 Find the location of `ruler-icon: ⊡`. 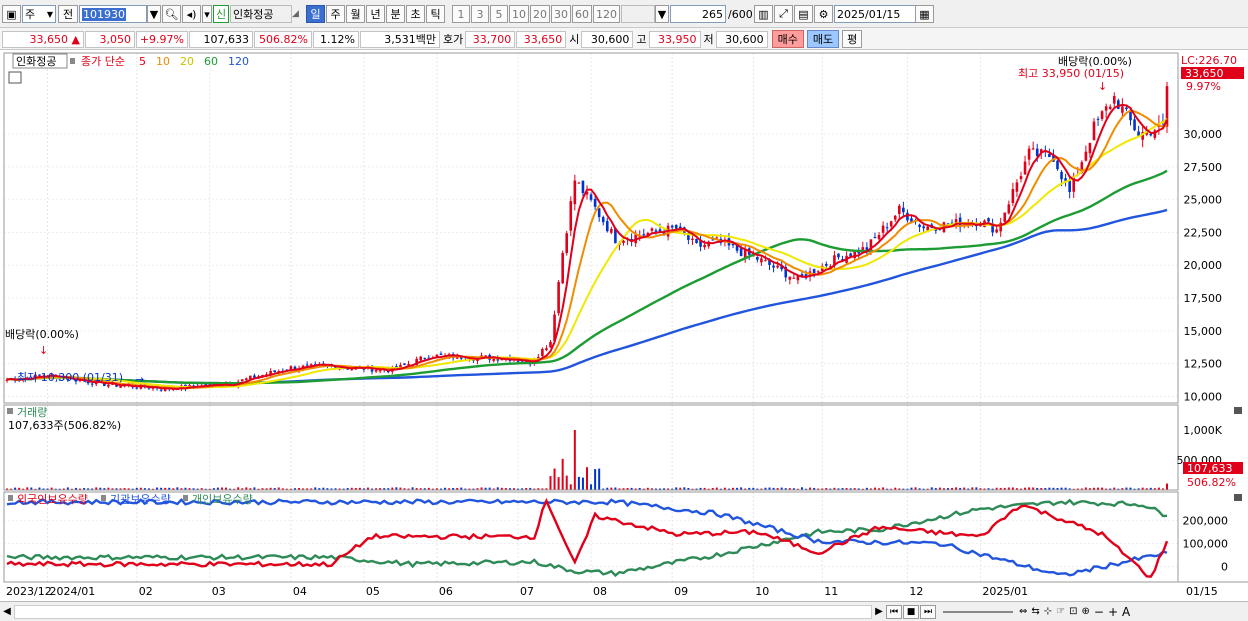

ruler-icon: ⊡ is located at coordinates (1073, 611).